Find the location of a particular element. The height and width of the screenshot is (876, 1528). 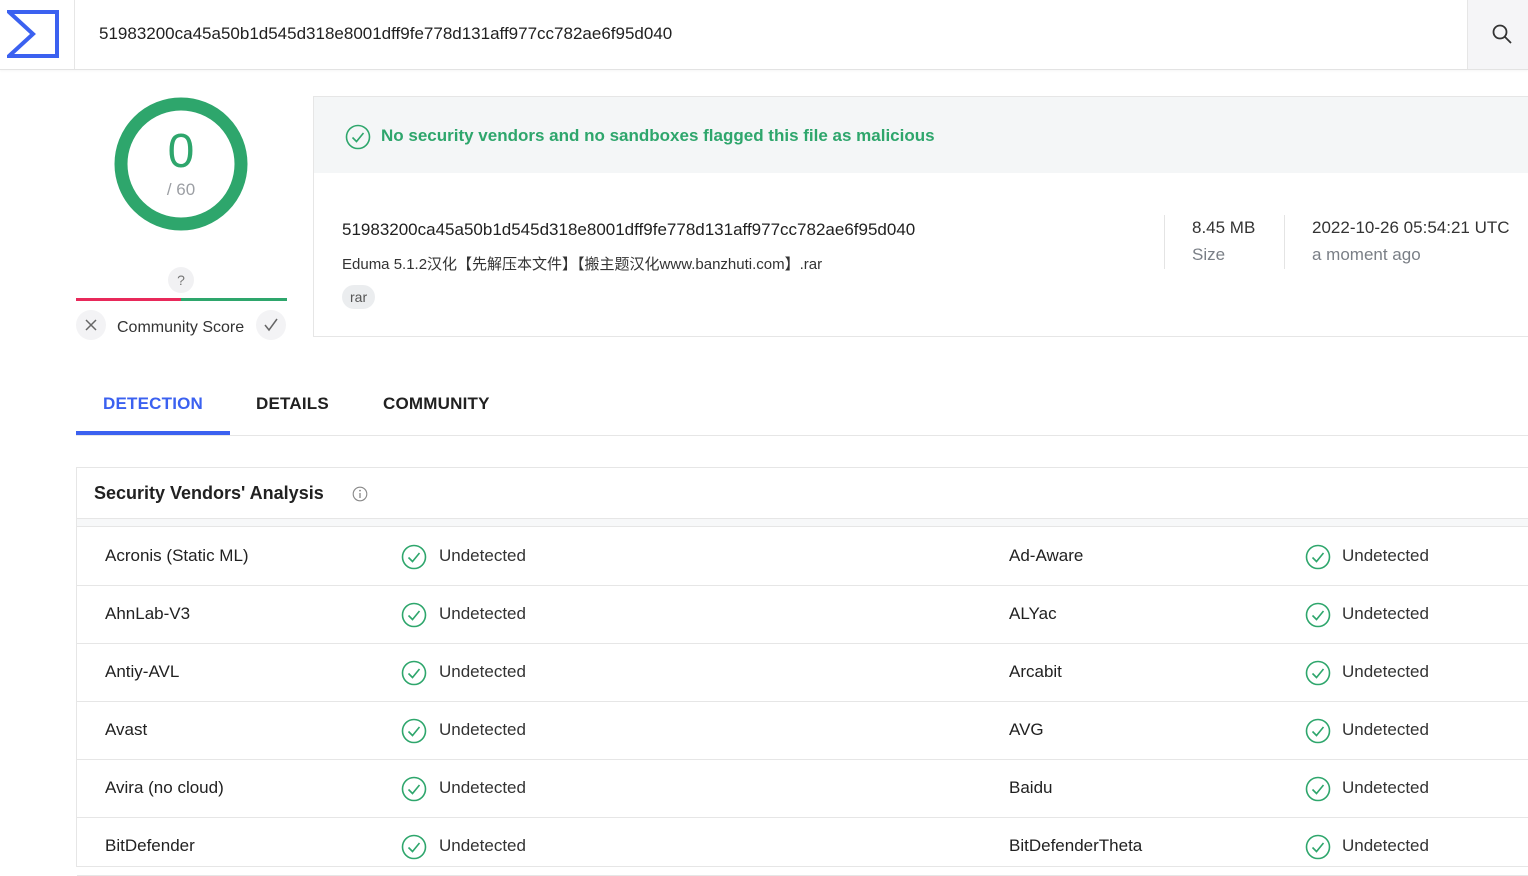

community-score-bar-negative is located at coordinates (128, 299).